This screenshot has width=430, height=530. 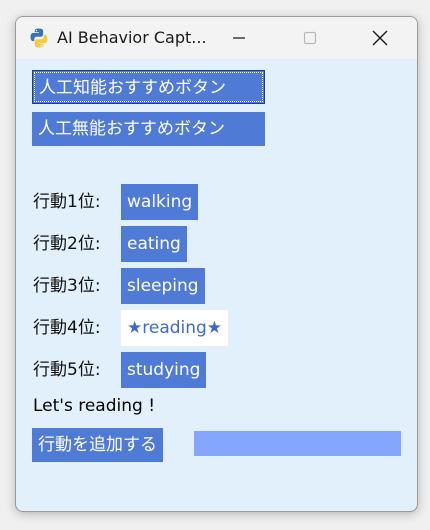 What do you see at coordinates (164, 370) in the screenshot?
I see `rank-5-behavior: studying` at bounding box center [164, 370].